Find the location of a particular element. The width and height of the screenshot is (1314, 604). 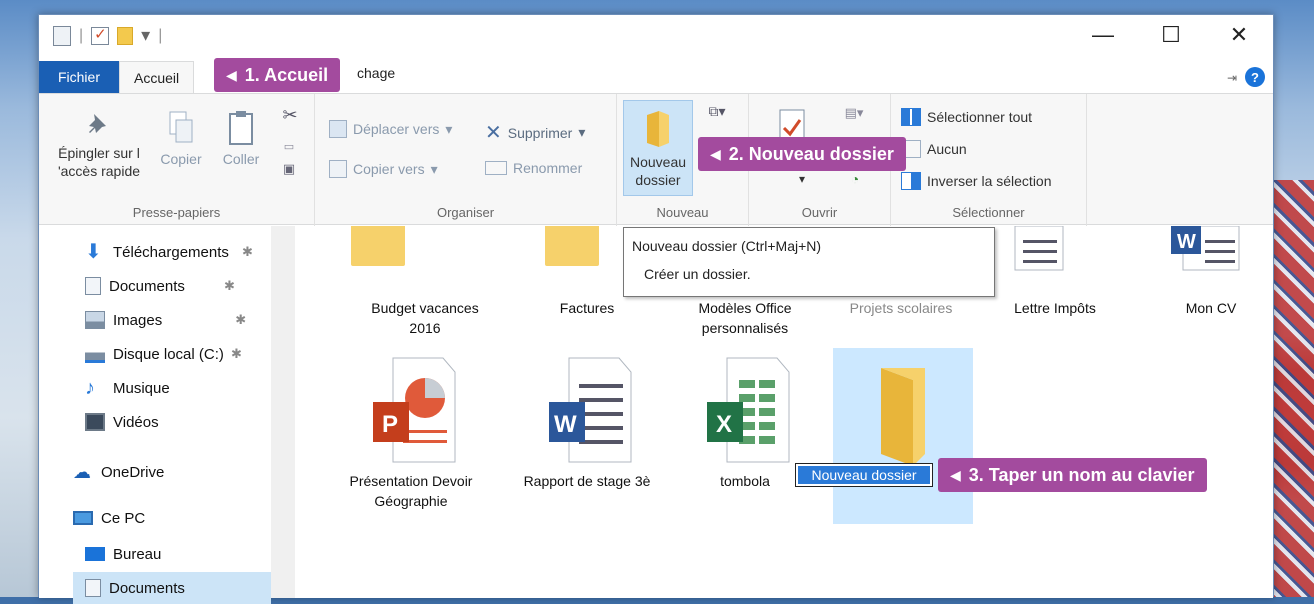

chevron-down-icon: ▾ is located at coordinates (145, 35).